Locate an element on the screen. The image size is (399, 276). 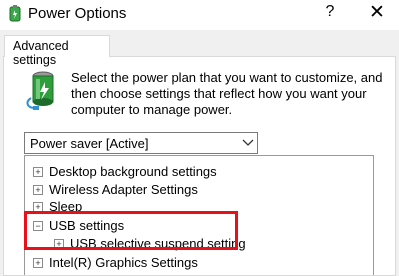
tree-item-wireless-adapter: + Wireless Adapter Settings is located at coordinates (190, 190).